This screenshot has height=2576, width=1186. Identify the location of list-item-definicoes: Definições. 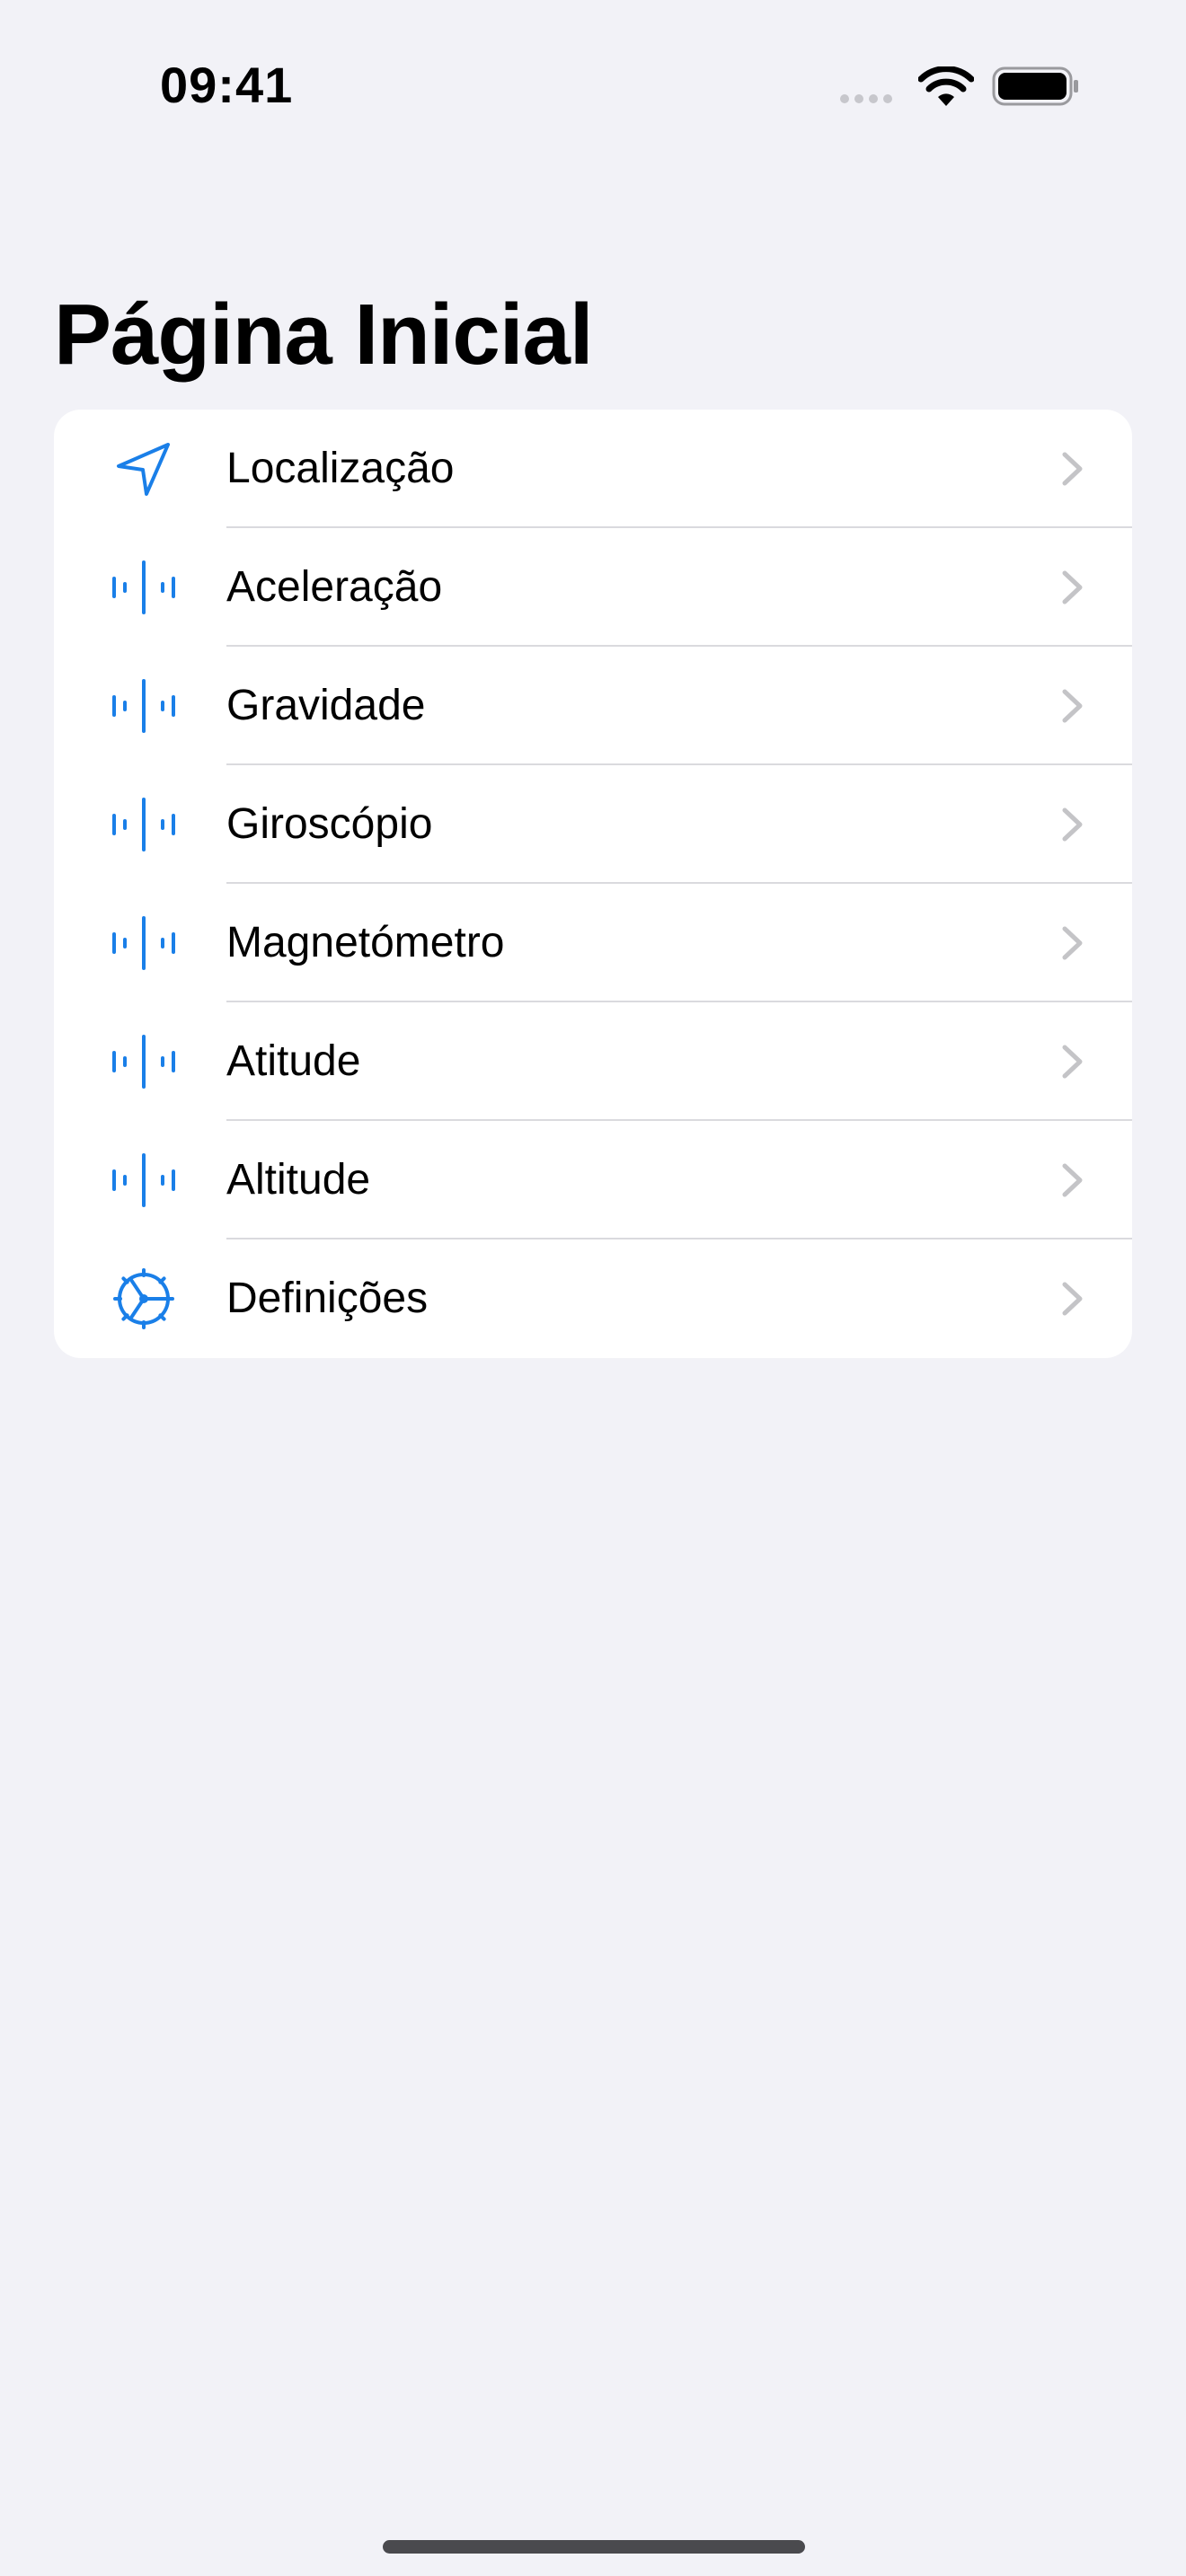
(593, 1298).